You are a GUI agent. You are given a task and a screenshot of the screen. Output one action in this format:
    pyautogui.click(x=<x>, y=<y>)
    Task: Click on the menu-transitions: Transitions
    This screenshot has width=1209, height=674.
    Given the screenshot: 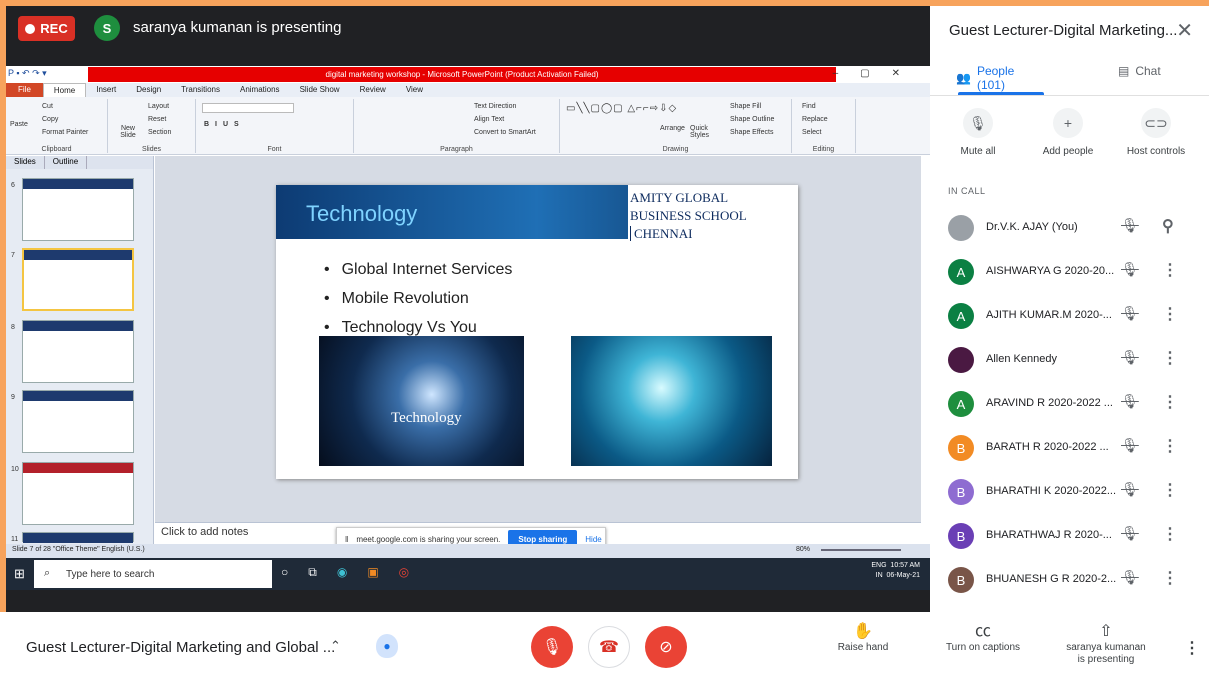 What is the action you would take?
    pyautogui.click(x=200, y=90)
    